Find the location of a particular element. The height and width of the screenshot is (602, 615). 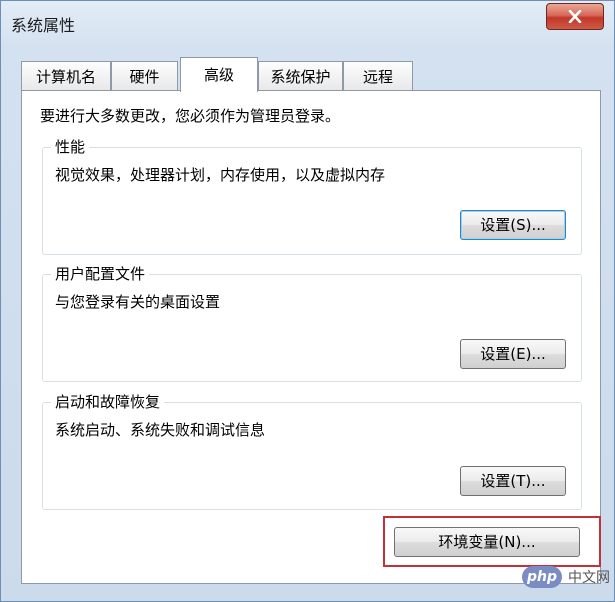

admin-note: 要进行大多数更改，您必须作为管理员登录。 is located at coordinates (190, 116).